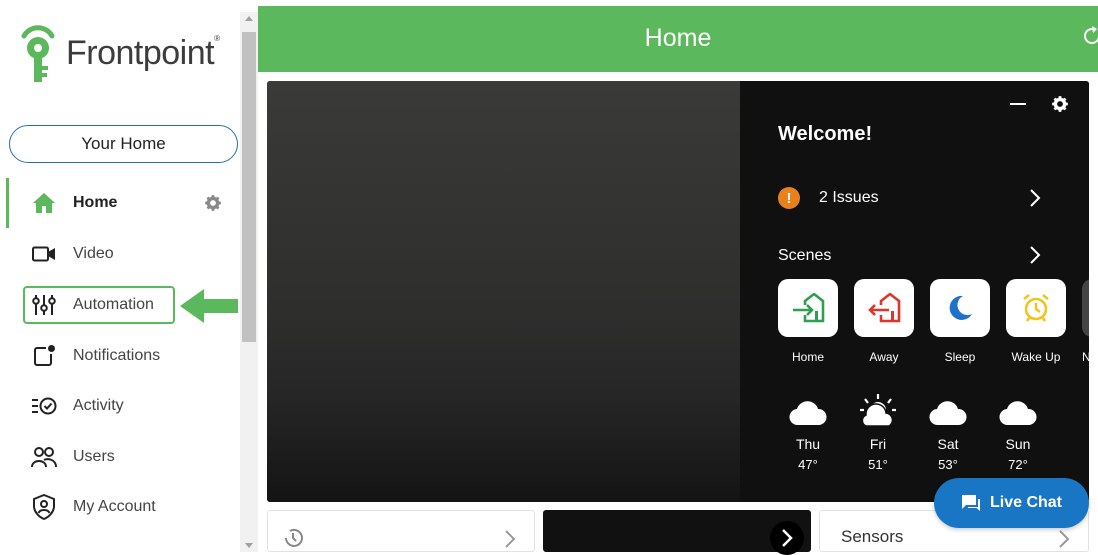 The height and width of the screenshot is (555, 1098). I want to click on your-home-selector: Your Home, so click(123, 144).